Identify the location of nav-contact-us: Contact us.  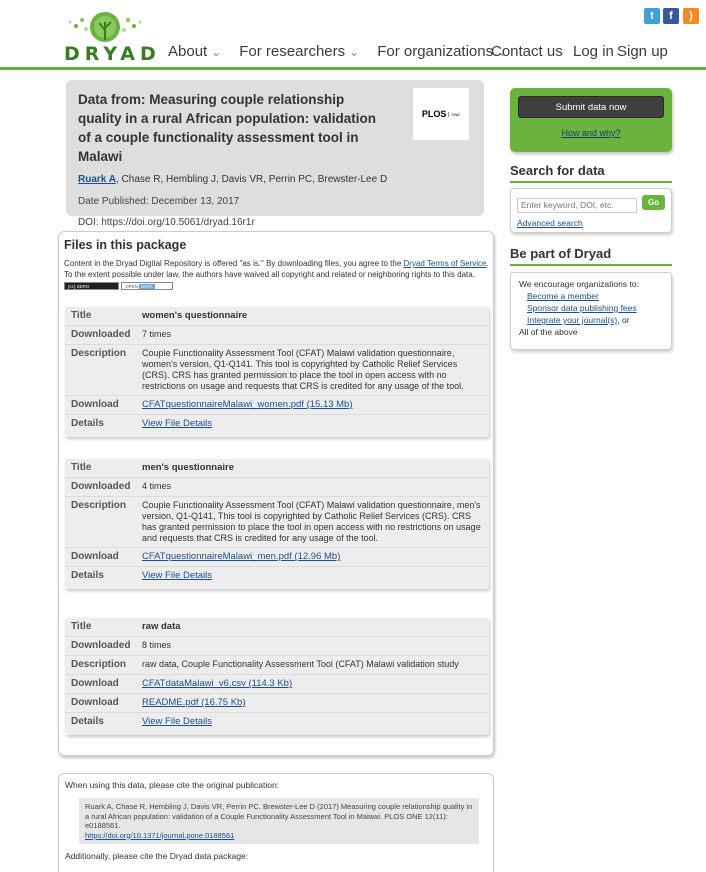
(527, 51).